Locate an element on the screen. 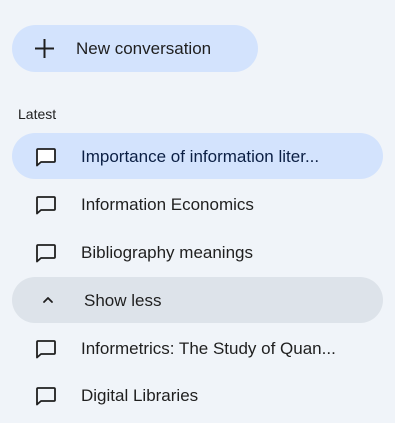 The image size is (395, 423). section-heading-latest: Latest is located at coordinates (37, 114).